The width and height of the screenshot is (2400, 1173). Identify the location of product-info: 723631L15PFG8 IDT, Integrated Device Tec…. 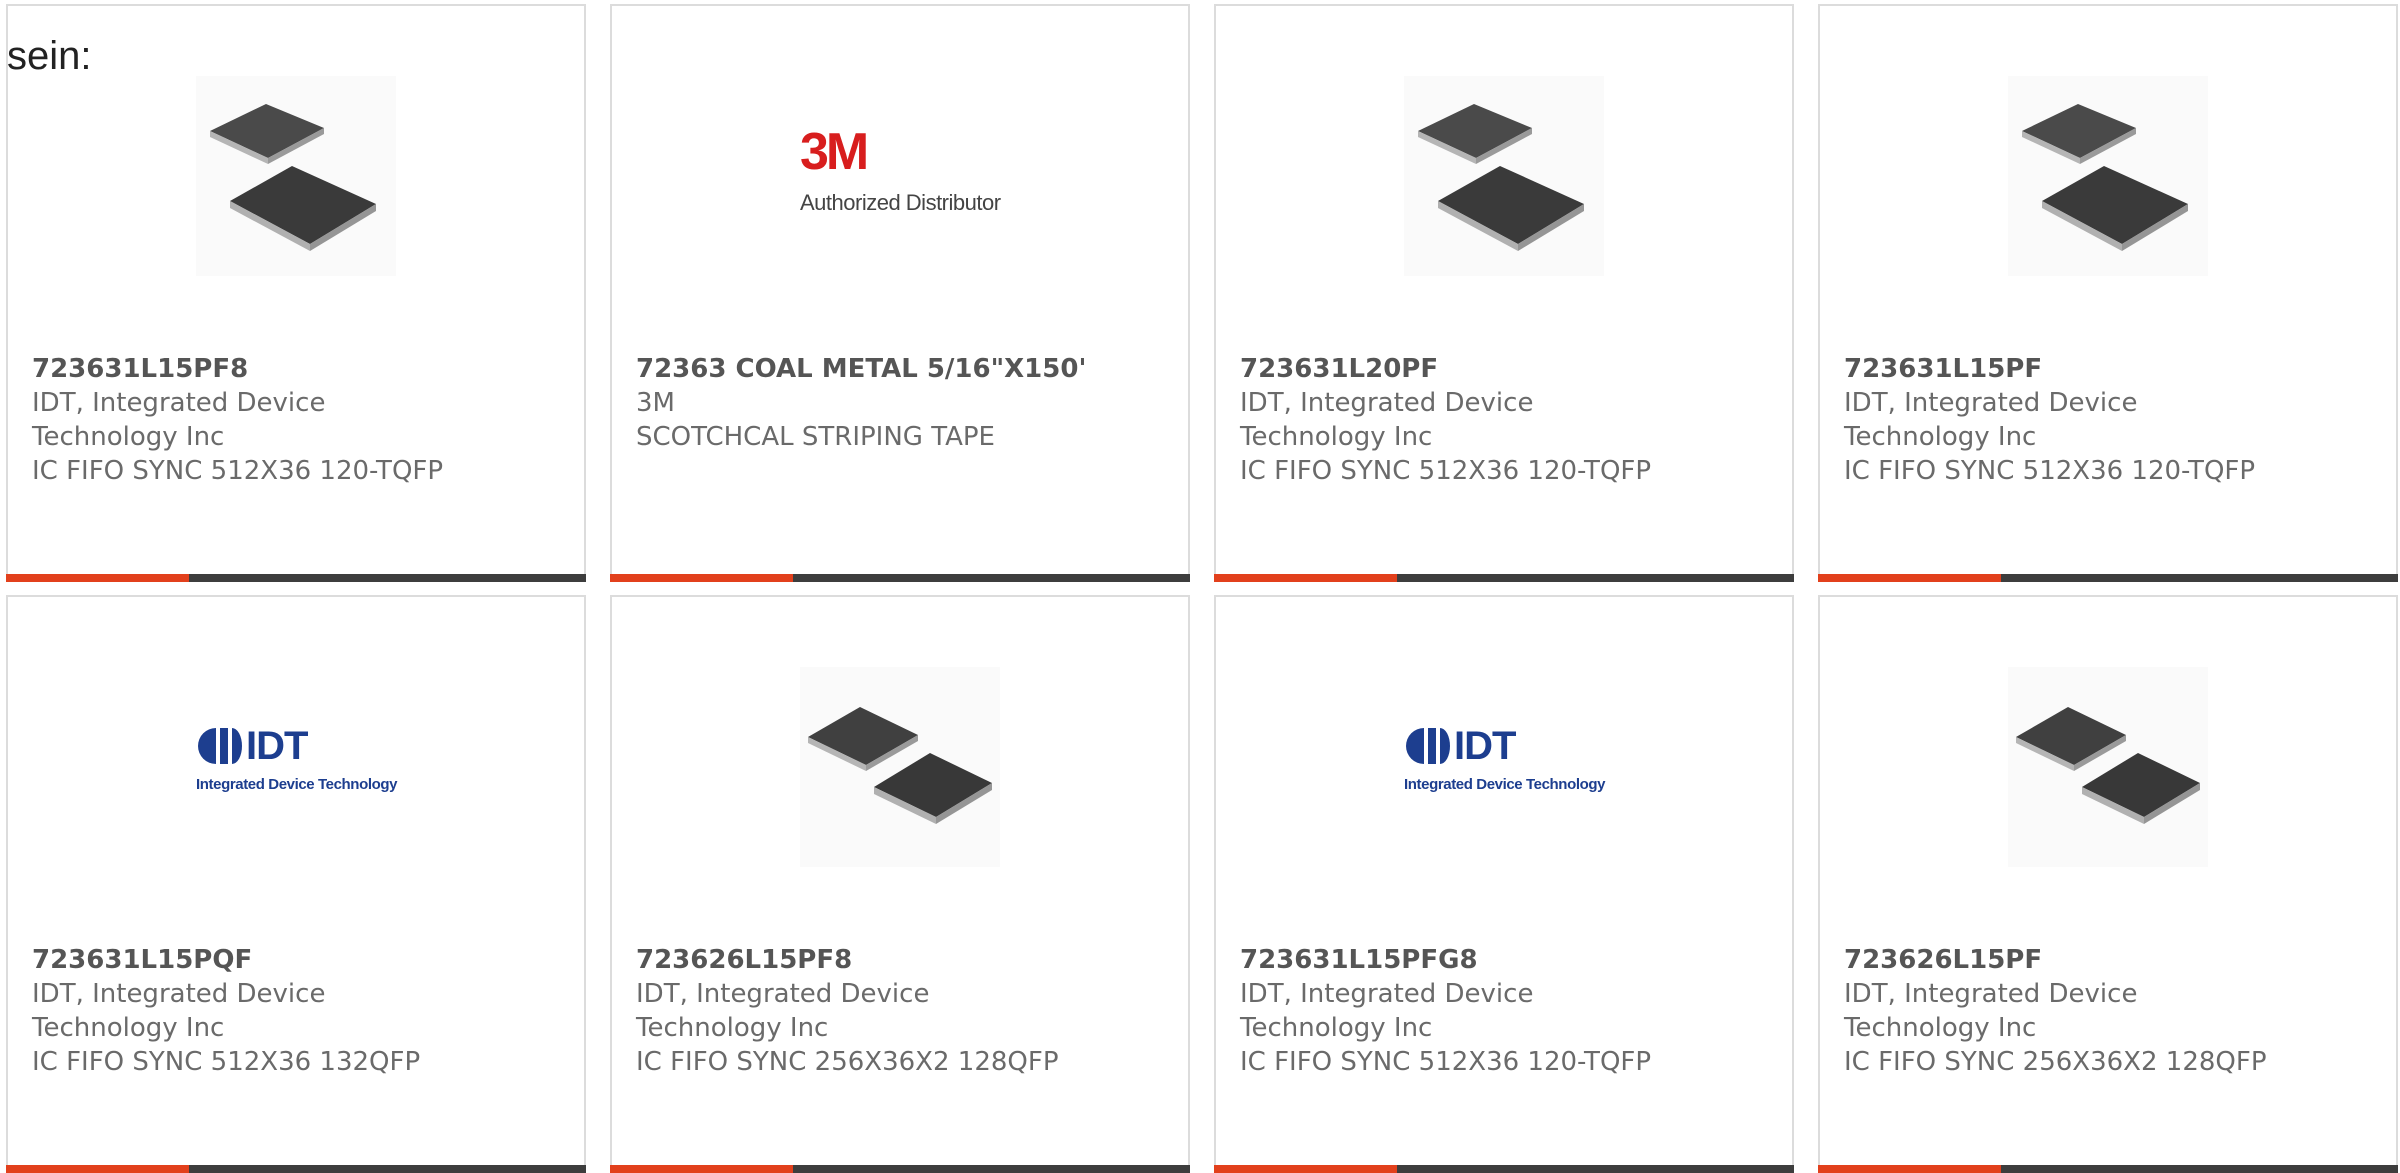
(1510, 1011).